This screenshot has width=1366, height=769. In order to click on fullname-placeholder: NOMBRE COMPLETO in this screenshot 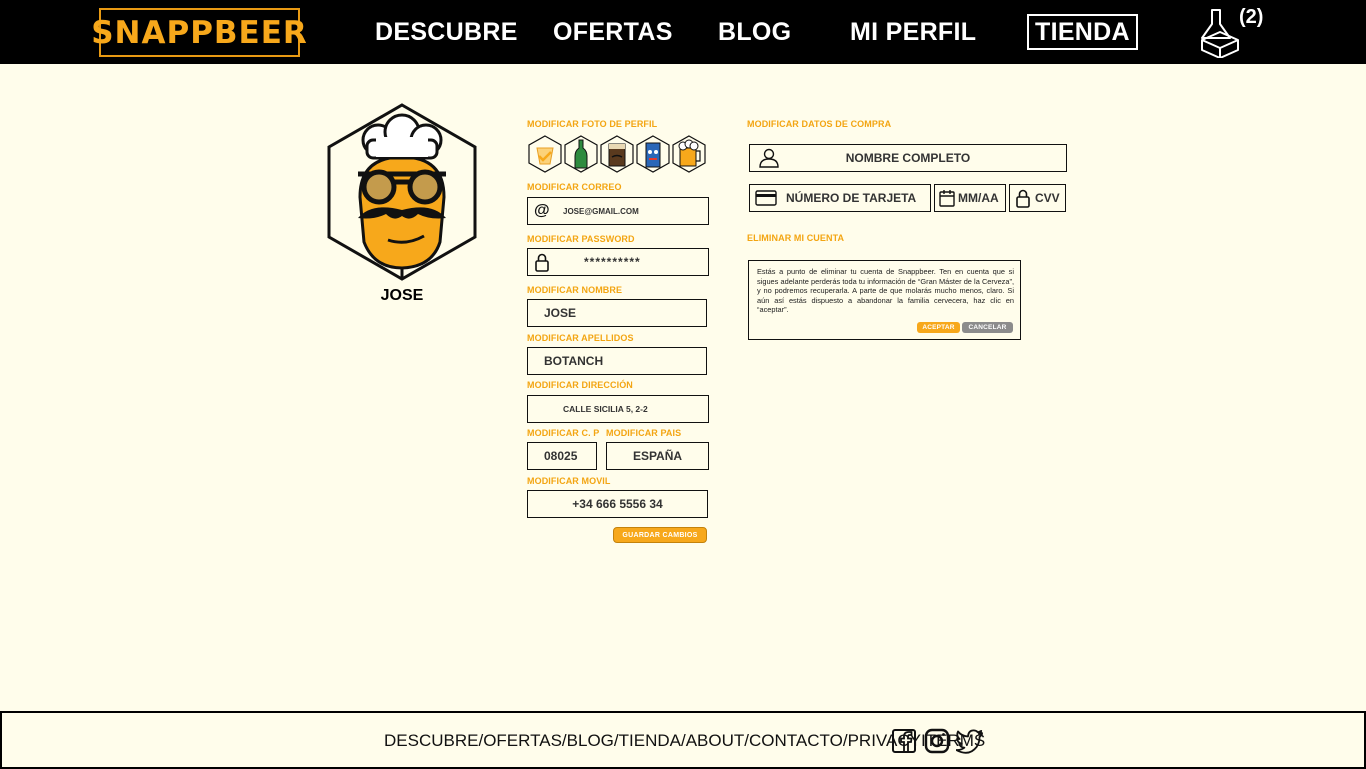, I will do `click(908, 158)`.